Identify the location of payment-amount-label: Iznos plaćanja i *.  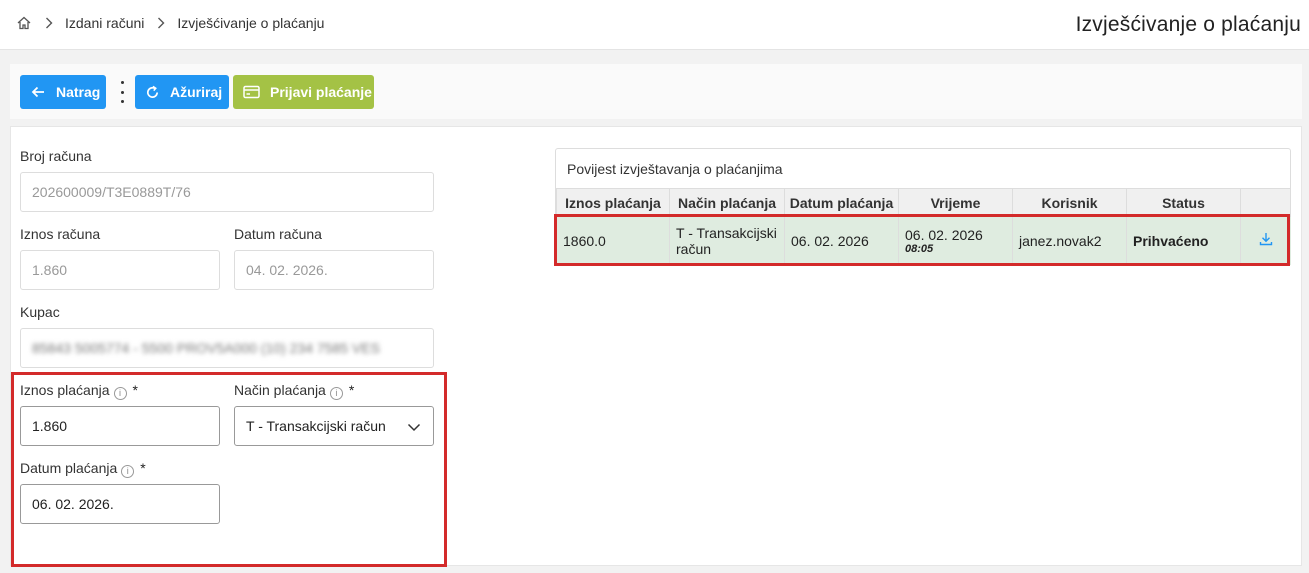
(79, 391).